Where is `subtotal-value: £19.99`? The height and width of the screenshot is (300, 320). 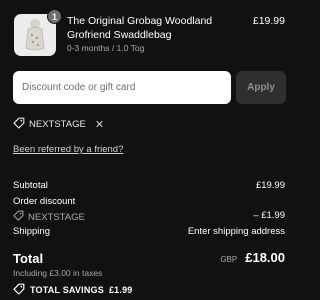 subtotal-value: £19.99 is located at coordinates (270, 185).